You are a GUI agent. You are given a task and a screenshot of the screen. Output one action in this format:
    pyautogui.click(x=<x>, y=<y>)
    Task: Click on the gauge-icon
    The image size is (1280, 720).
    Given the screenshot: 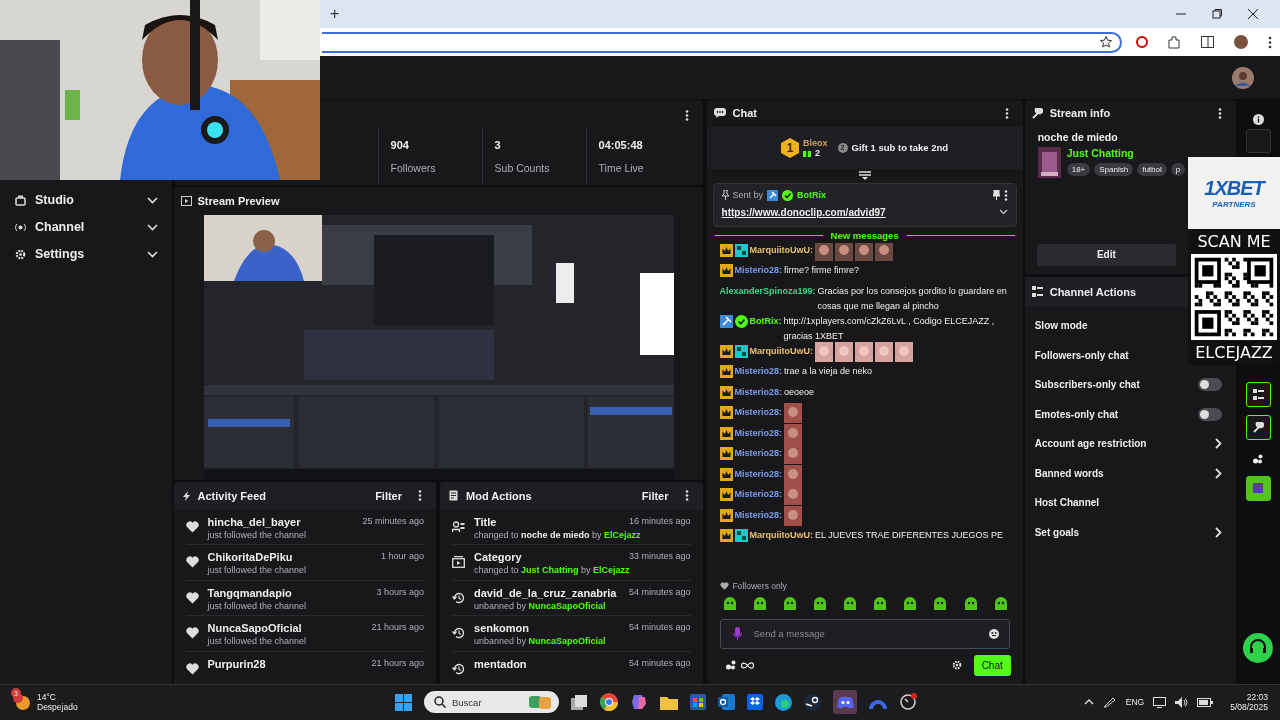 What is the action you would take?
    pyautogui.click(x=908, y=702)
    